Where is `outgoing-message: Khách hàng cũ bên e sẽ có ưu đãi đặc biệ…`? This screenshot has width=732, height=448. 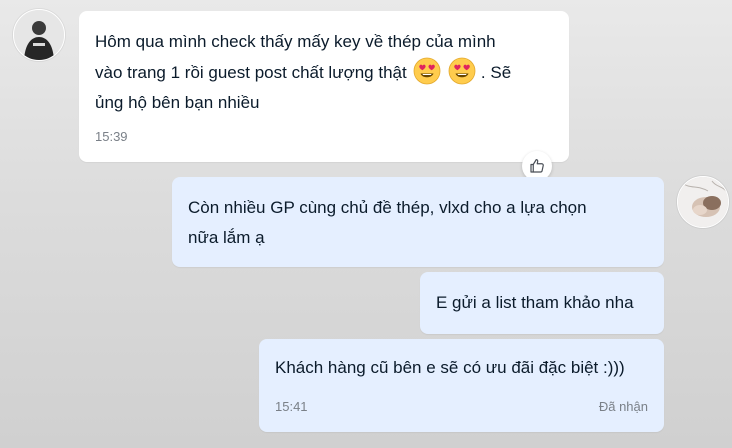 outgoing-message: Khách hàng cũ bên e sẽ có ưu đãi đặc biệ… is located at coordinates (461, 385).